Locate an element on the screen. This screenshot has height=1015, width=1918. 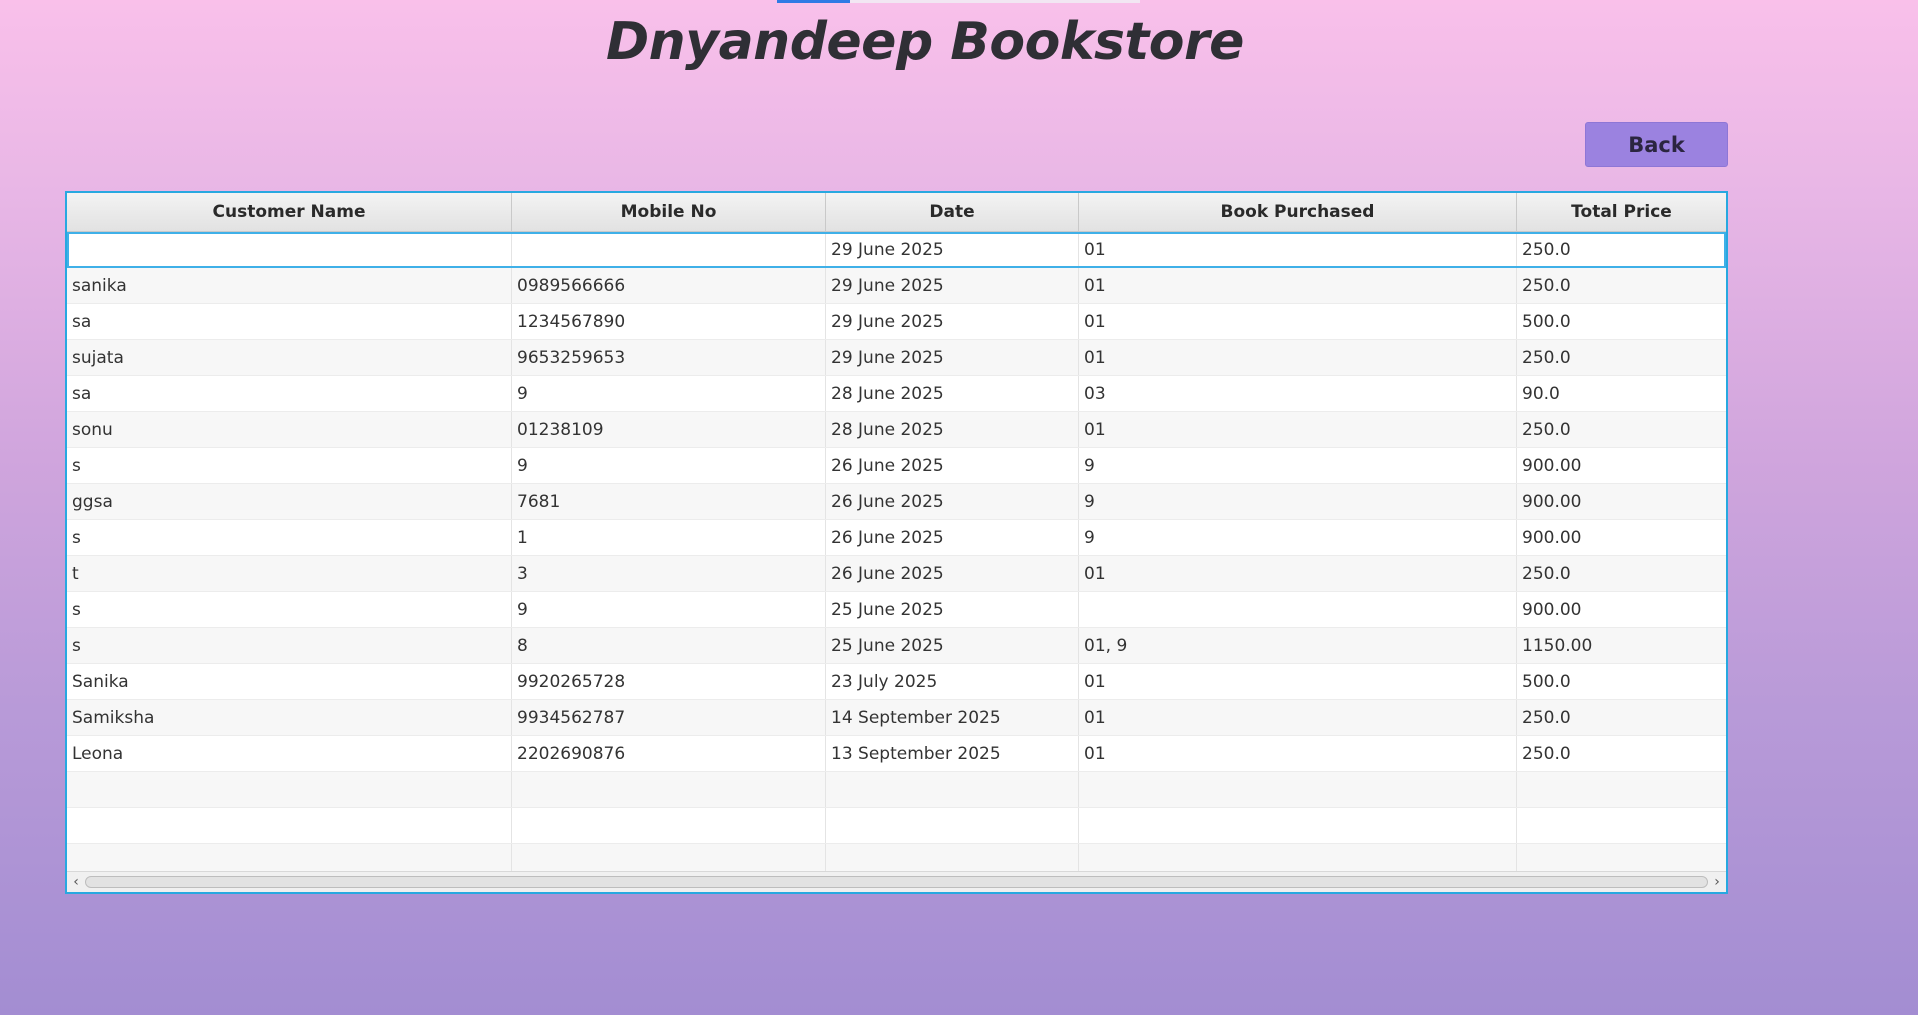
table-cell: 2202690876 is located at coordinates (669, 753).